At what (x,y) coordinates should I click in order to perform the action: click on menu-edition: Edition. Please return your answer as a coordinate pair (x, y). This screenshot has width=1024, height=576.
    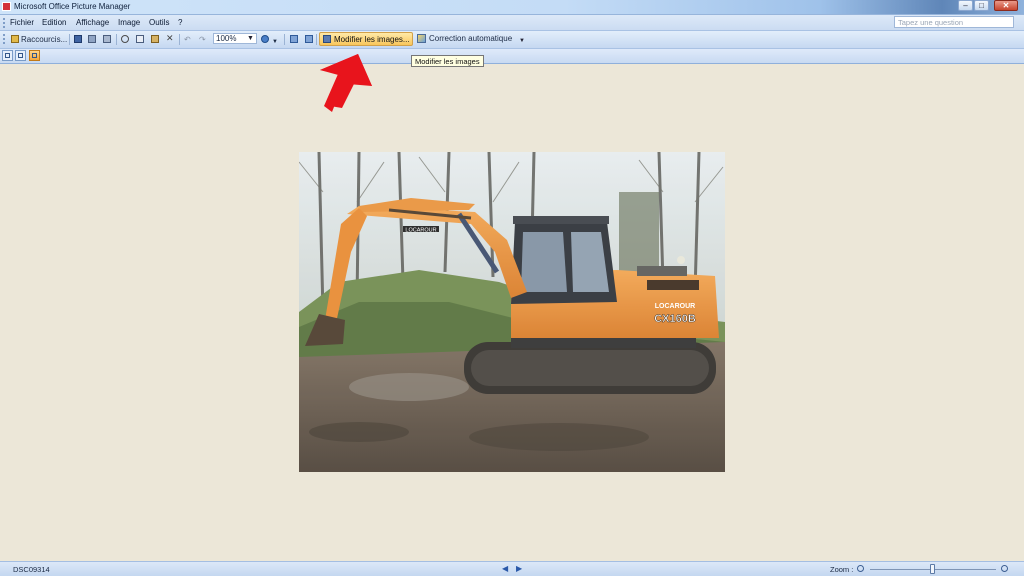
    Looking at the image, I should click on (54, 22).